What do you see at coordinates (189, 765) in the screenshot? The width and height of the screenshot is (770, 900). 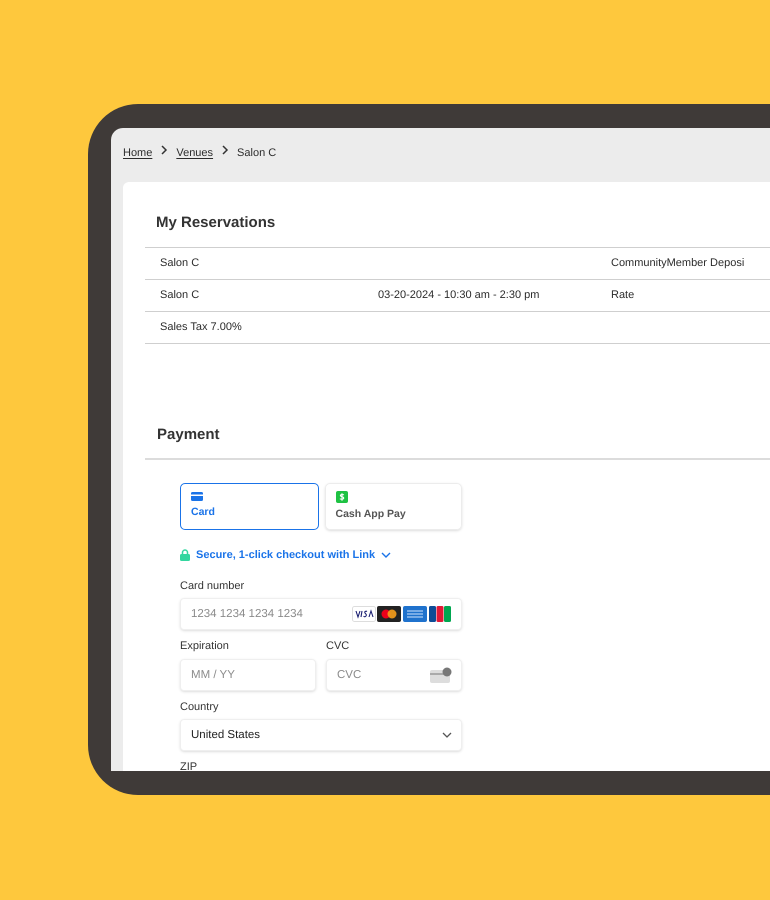 I see `field-label: ZIP` at bounding box center [189, 765].